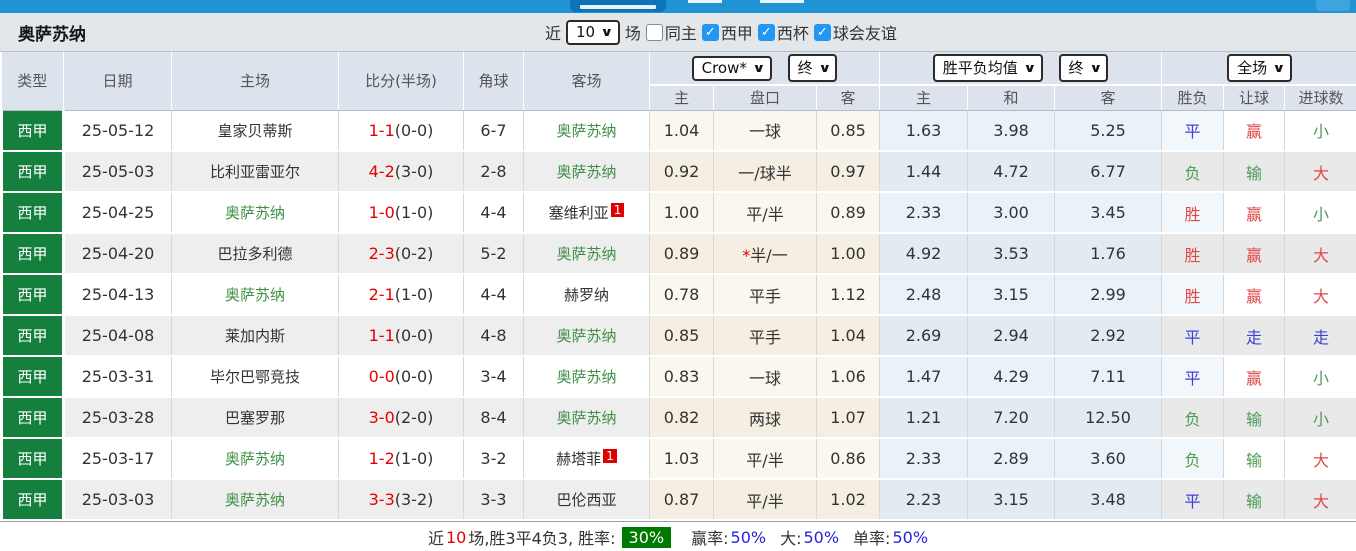 Image resolution: width=1356 pixels, height=551 pixels. What do you see at coordinates (255, 131) in the screenshot?
I see `cell-home-team: 皇家贝蒂斯` at bounding box center [255, 131].